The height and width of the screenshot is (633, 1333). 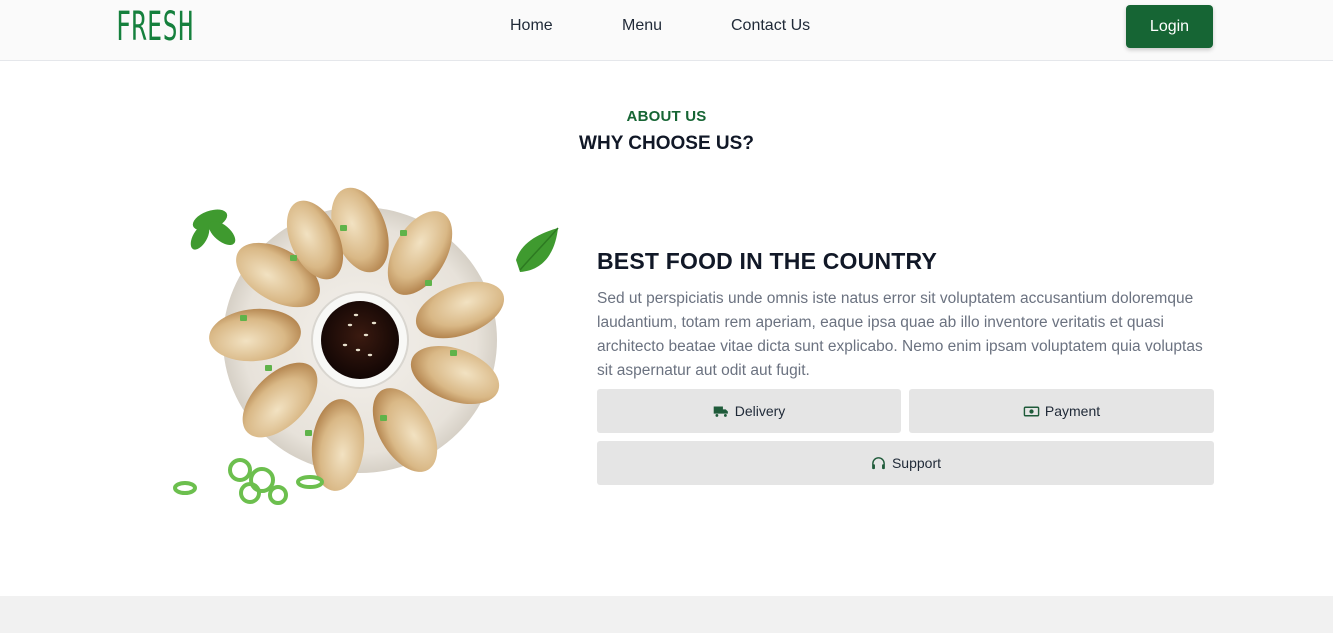 What do you see at coordinates (1072, 411) in the screenshot?
I see `payment-label: Payment` at bounding box center [1072, 411].